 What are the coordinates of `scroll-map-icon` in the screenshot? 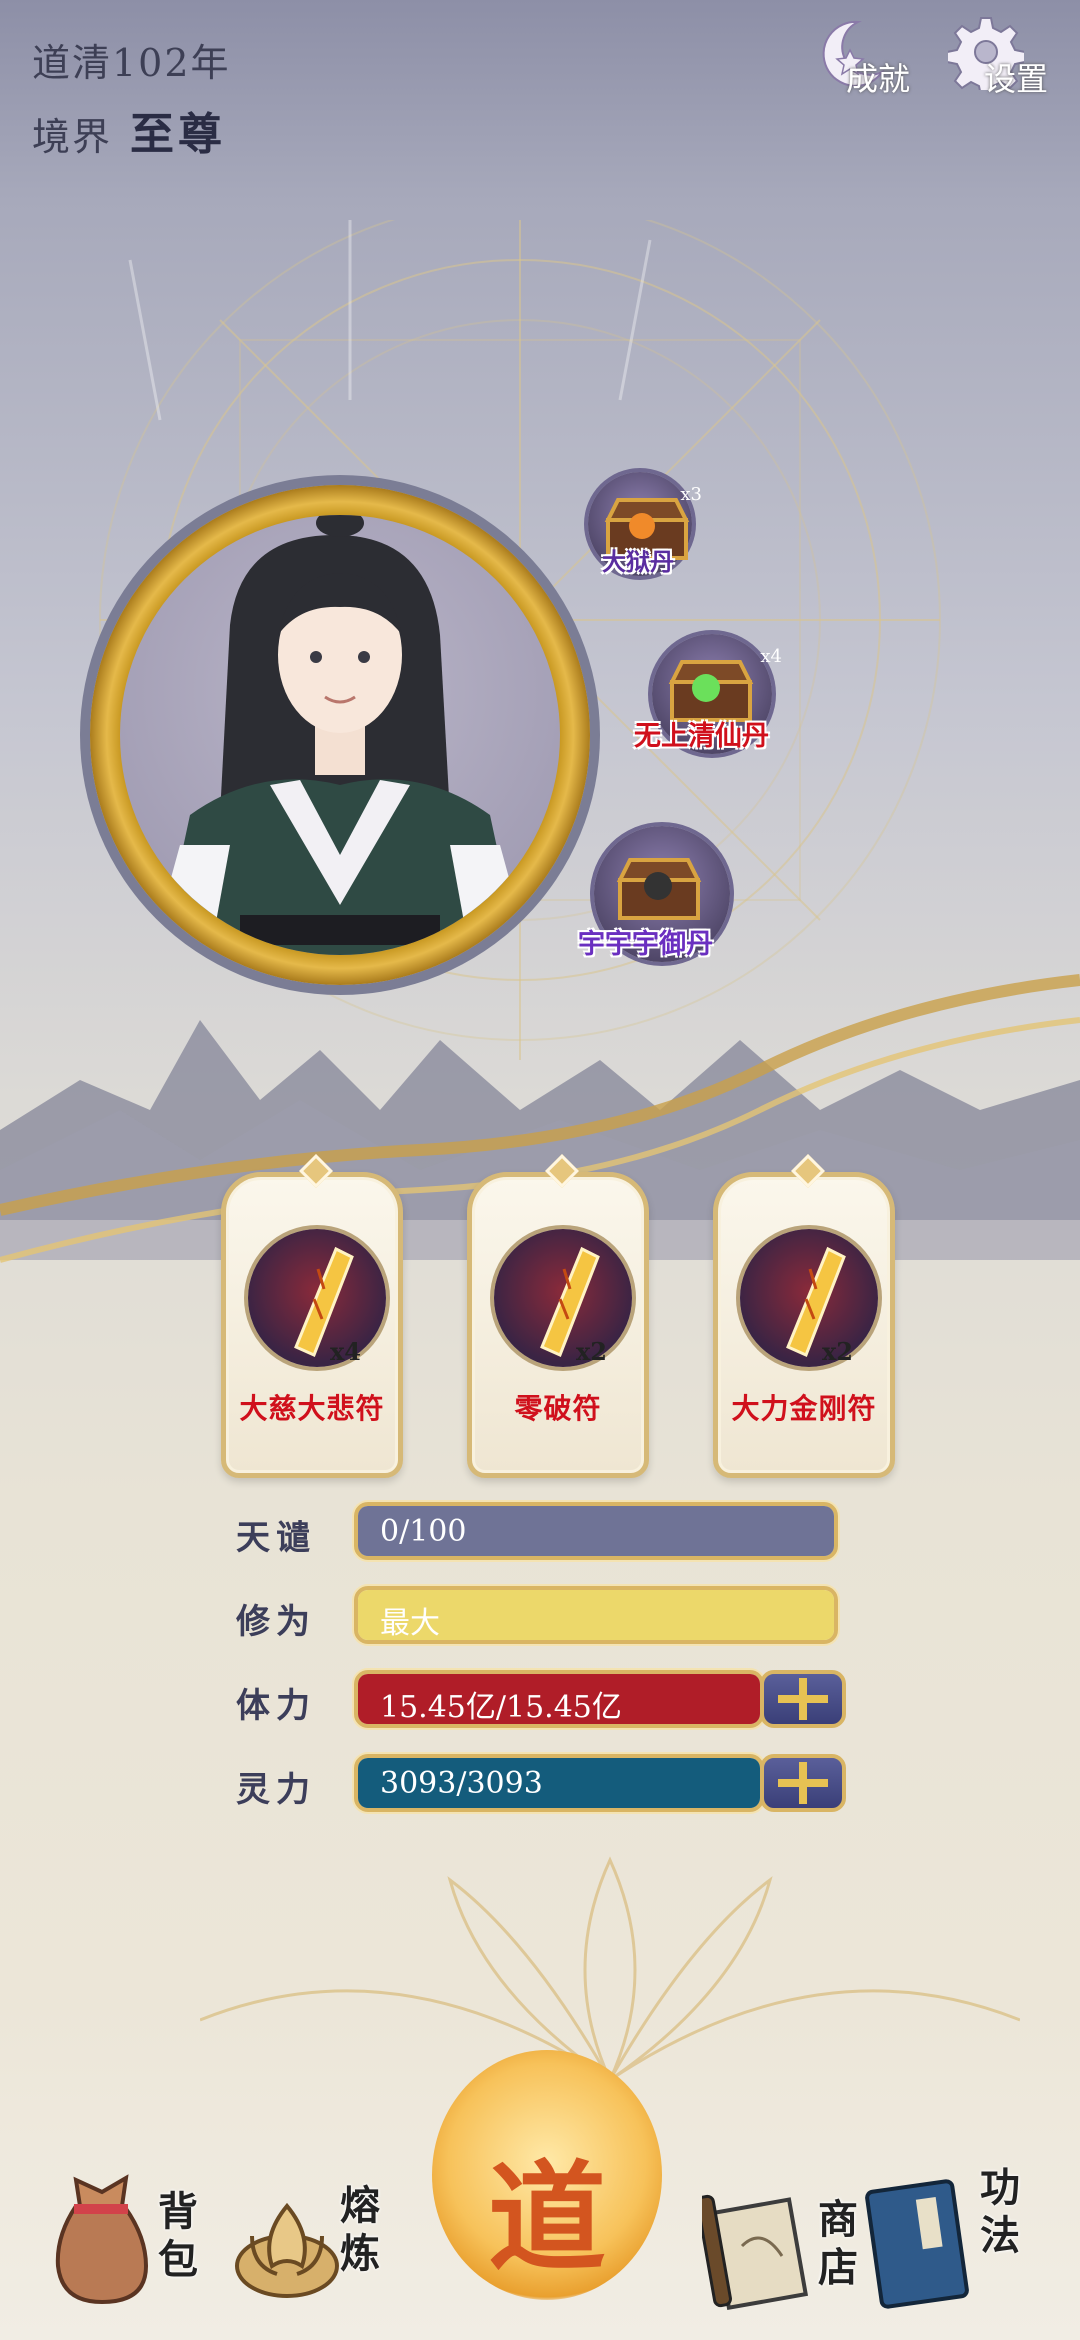 It's located at (755, 2252).